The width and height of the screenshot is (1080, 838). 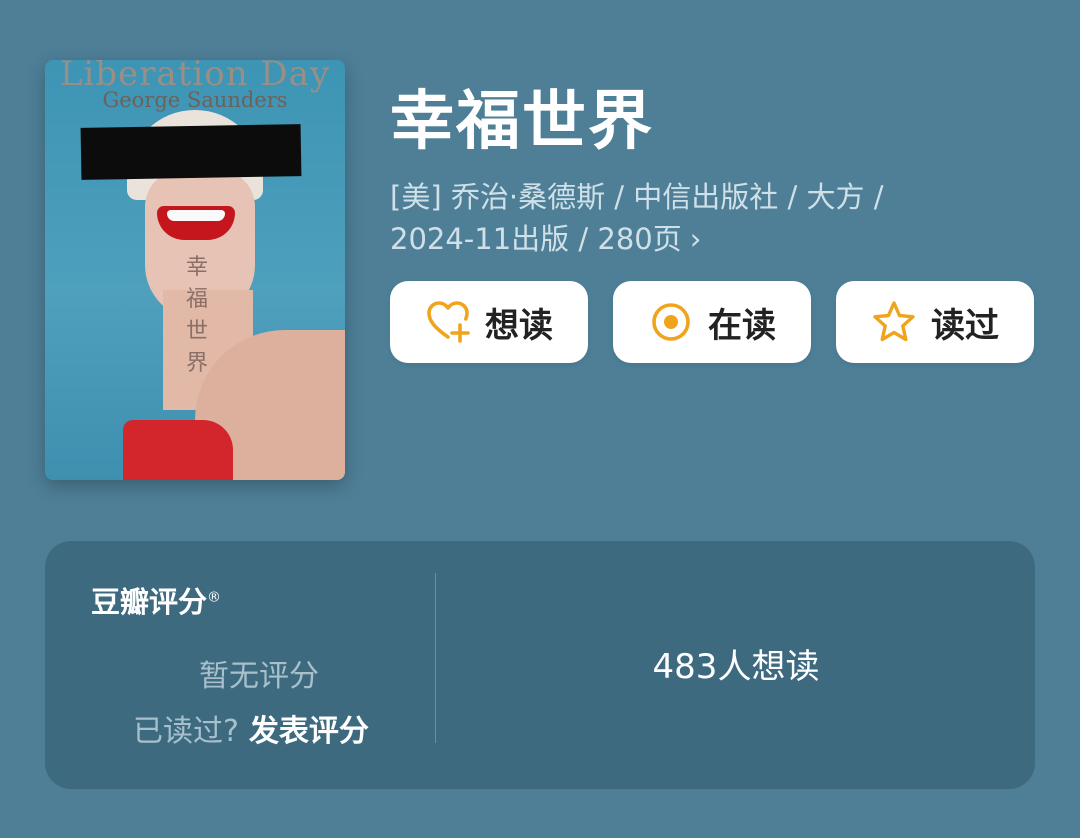 What do you see at coordinates (196, 299) in the screenshot?
I see `cover-title-char: 福` at bounding box center [196, 299].